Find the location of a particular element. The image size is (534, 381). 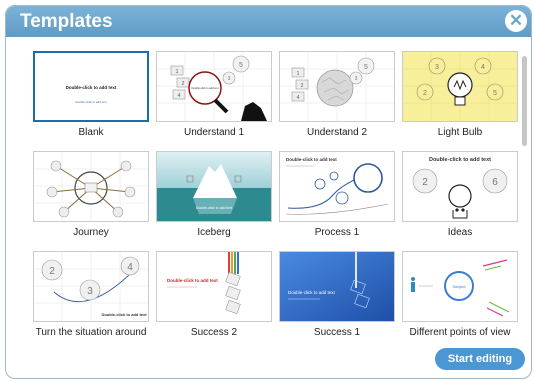

template-thumbnail: 5 3 1 2 4 is located at coordinates (337, 86).